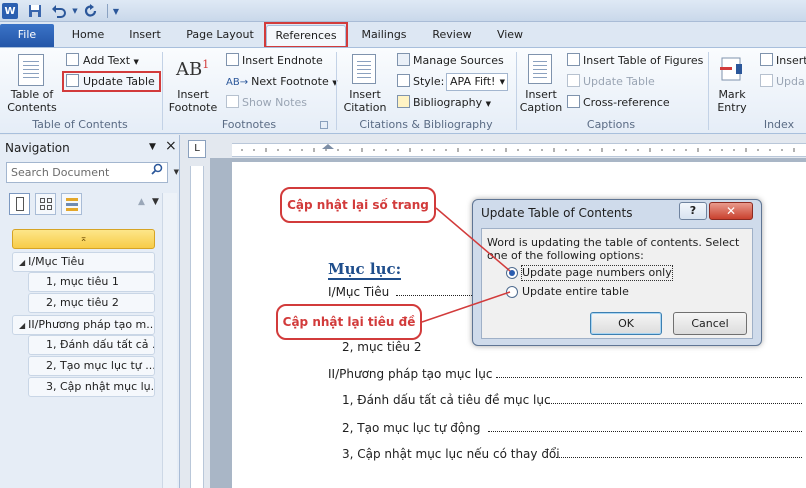  I want to click on toc-line: I/Mục Tiêu, so click(359, 292).